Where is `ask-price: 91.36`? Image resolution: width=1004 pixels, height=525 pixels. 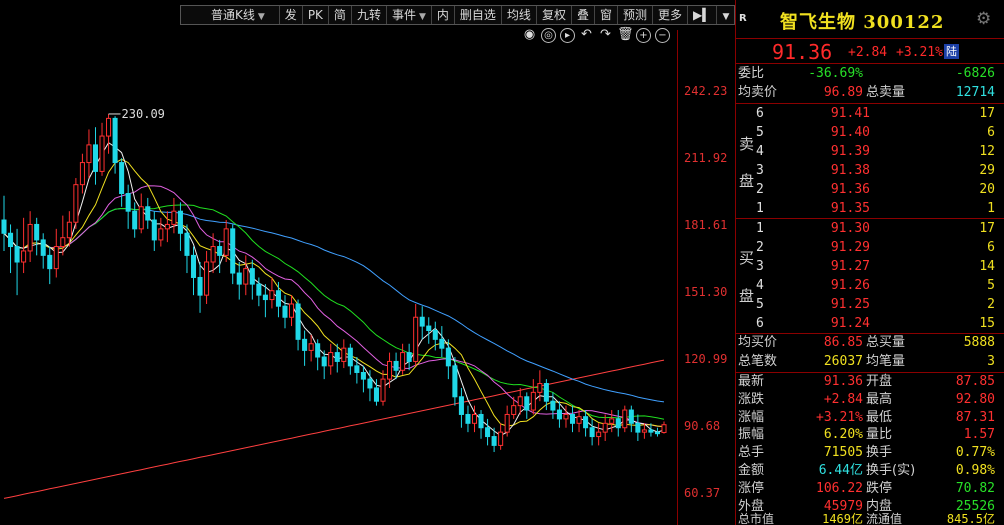
ask-price: 91.36 is located at coordinates (850, 189).